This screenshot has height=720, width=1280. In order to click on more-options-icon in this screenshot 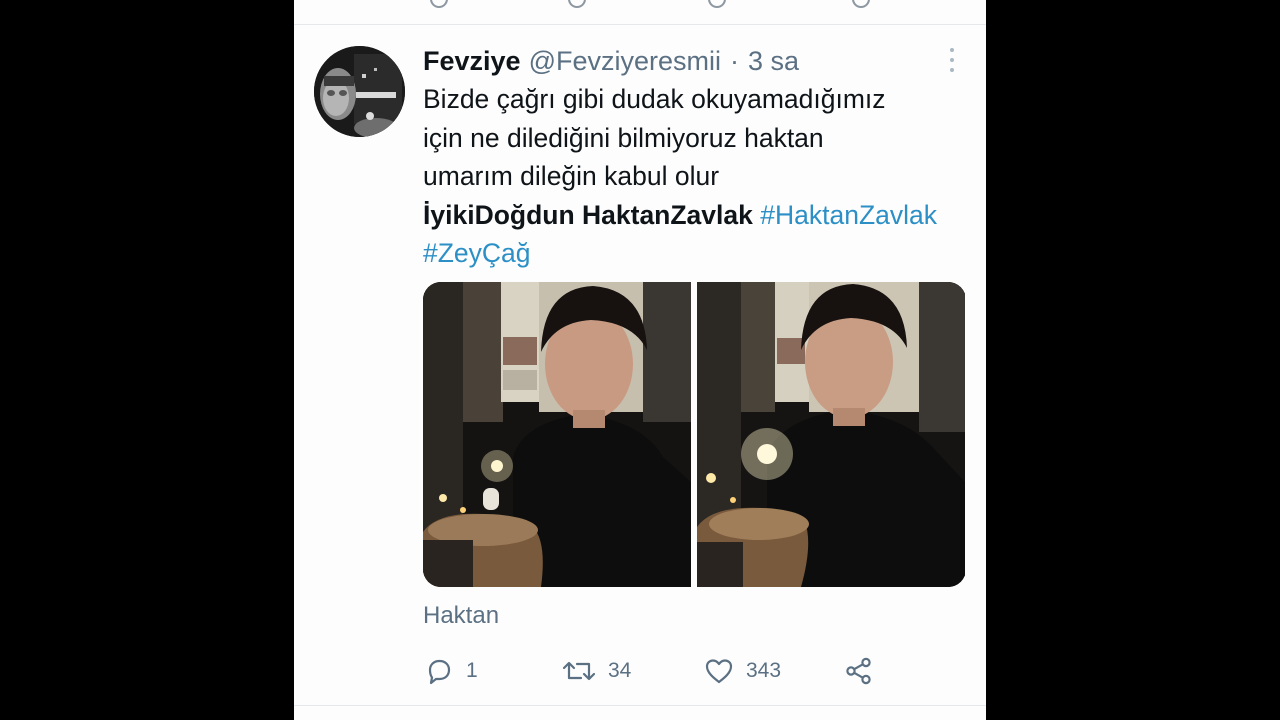, I will do `click(952, 60)`.